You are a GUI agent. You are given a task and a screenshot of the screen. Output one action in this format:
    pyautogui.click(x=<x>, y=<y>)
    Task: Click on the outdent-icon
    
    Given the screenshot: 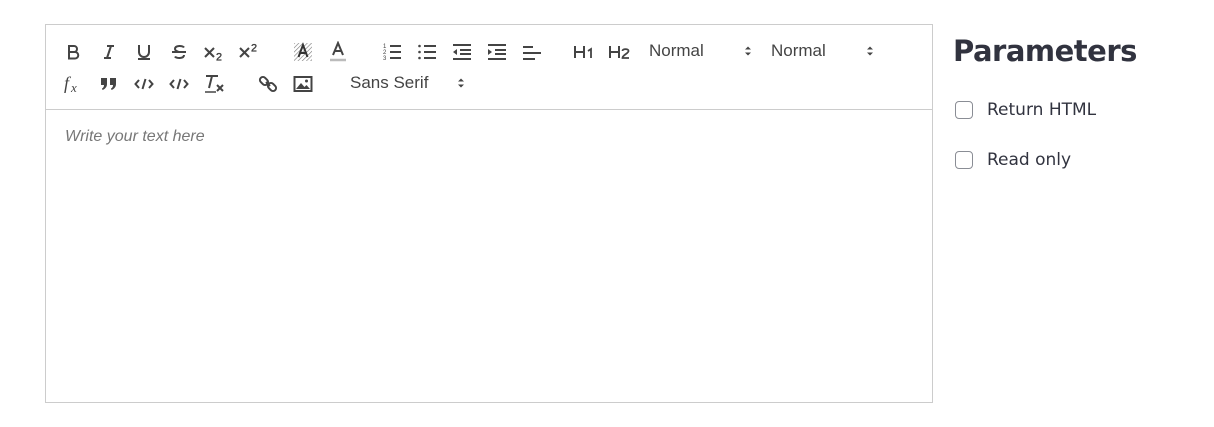 What is the action you would take?
    pyautogui.click(x=462, y=52)
    